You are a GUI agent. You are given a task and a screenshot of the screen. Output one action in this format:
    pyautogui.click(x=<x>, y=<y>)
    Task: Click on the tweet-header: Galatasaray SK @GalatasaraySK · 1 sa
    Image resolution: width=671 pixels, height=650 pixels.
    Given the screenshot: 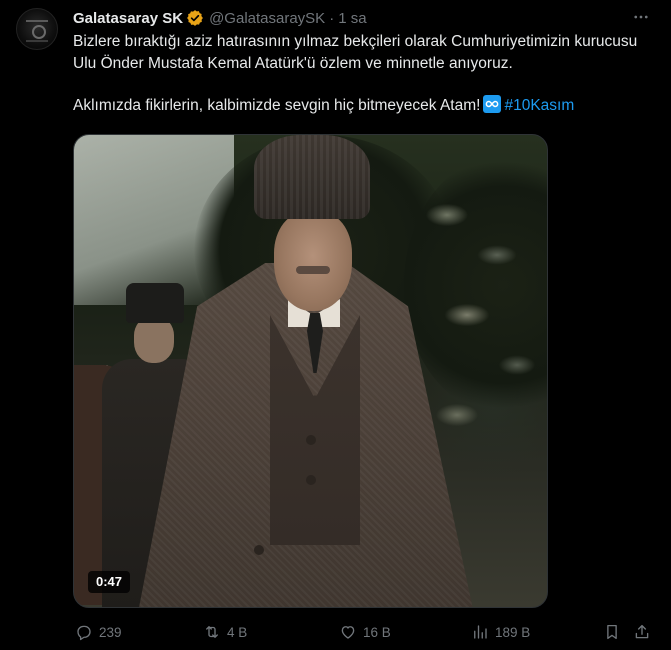 What is the action you would take?
    pyautogui.click(x=220, y=18)
    